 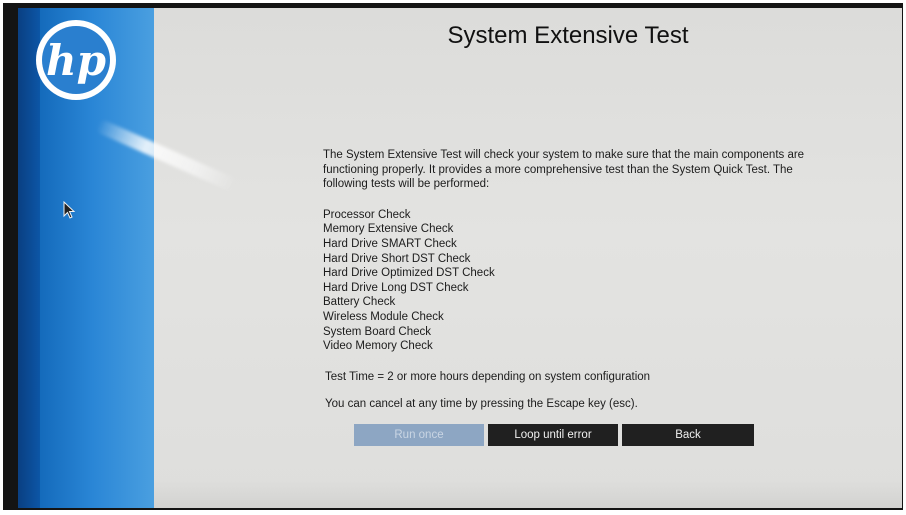 What do you see at coordinates (390, 243) in the screenshot?
I see `list-item: Hard Drive SMART Check` at bounding box center [390, 243].